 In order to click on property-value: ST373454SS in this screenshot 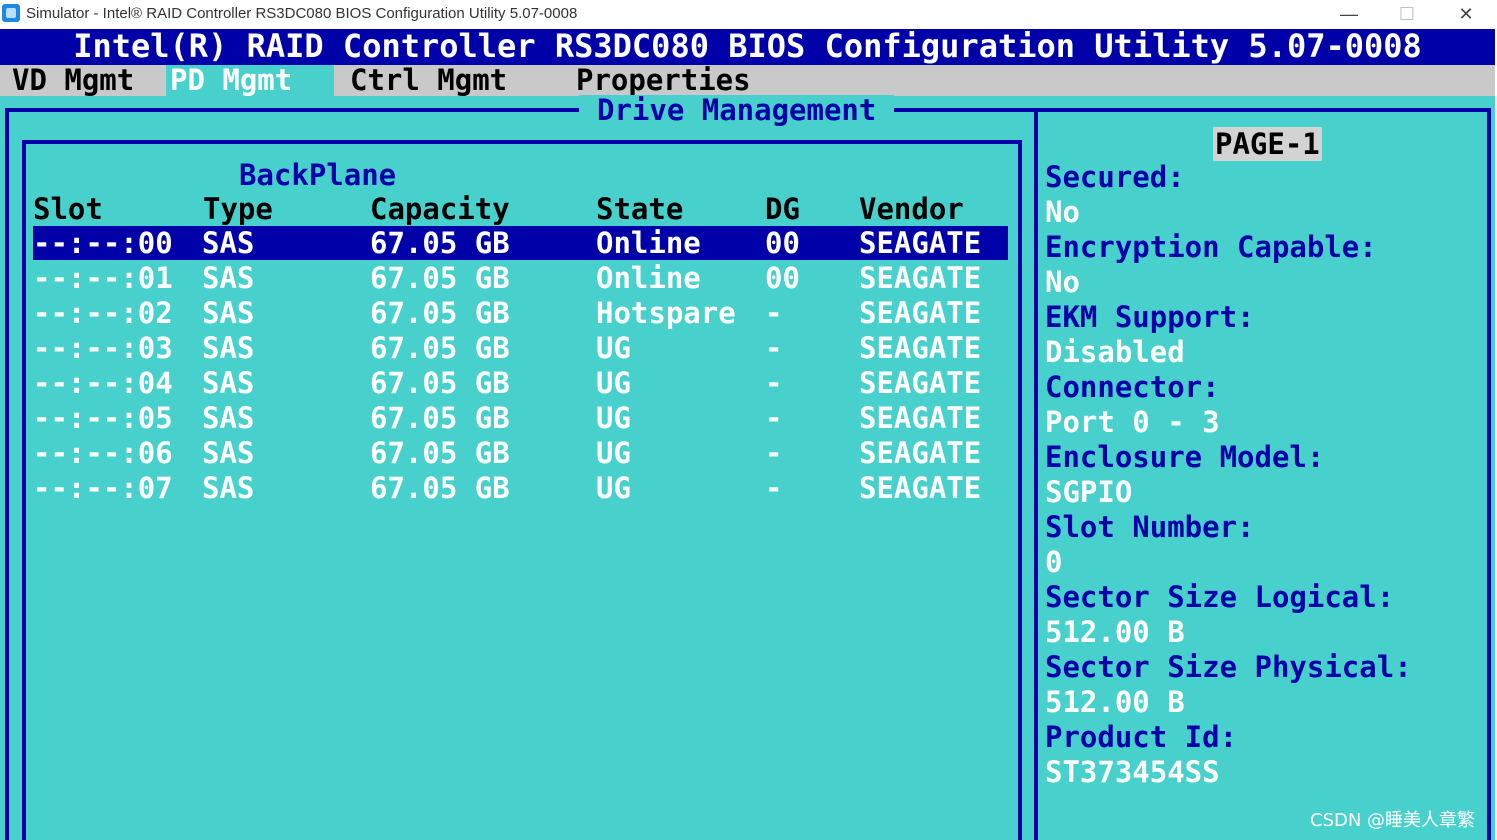, I will do `click(1132, 772)`.